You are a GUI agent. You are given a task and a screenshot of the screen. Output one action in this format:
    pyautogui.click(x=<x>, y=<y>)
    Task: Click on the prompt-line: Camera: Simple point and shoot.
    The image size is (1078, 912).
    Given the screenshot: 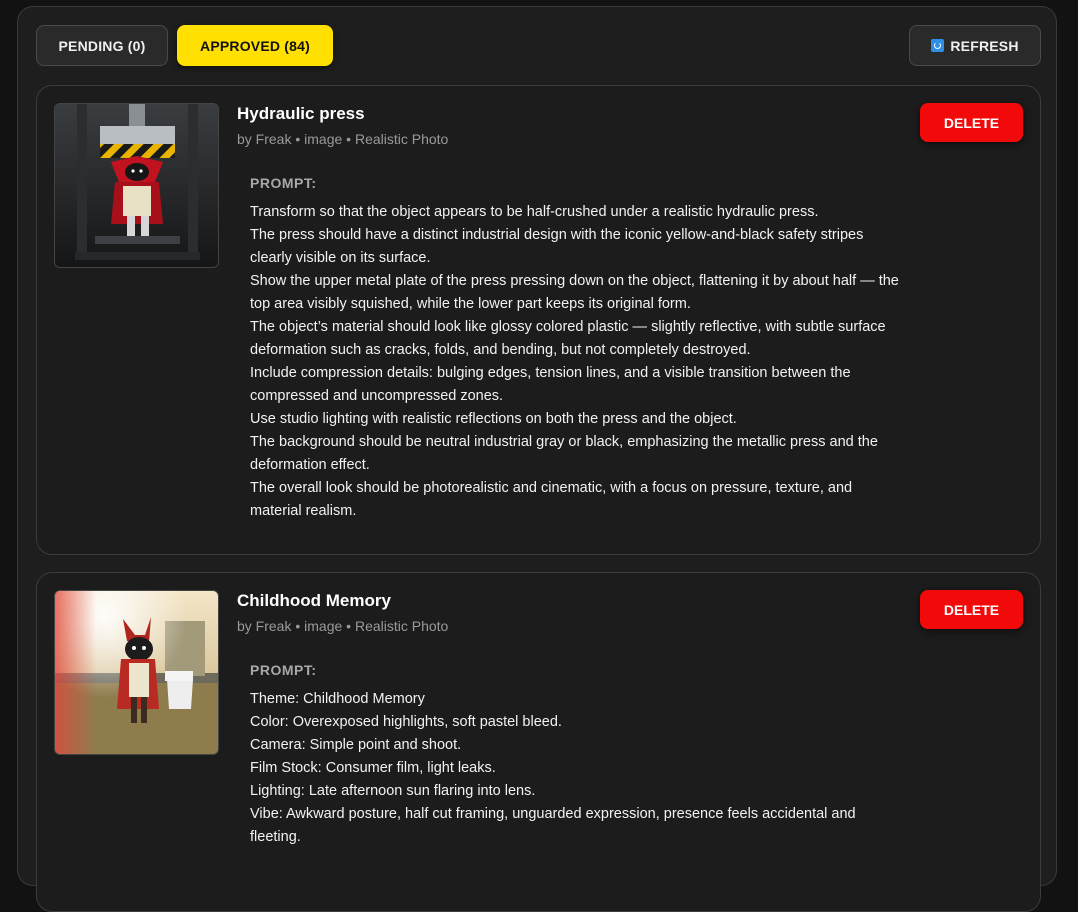 What is the action you would take?
    pyautogui.click(x=356, y=745)
    